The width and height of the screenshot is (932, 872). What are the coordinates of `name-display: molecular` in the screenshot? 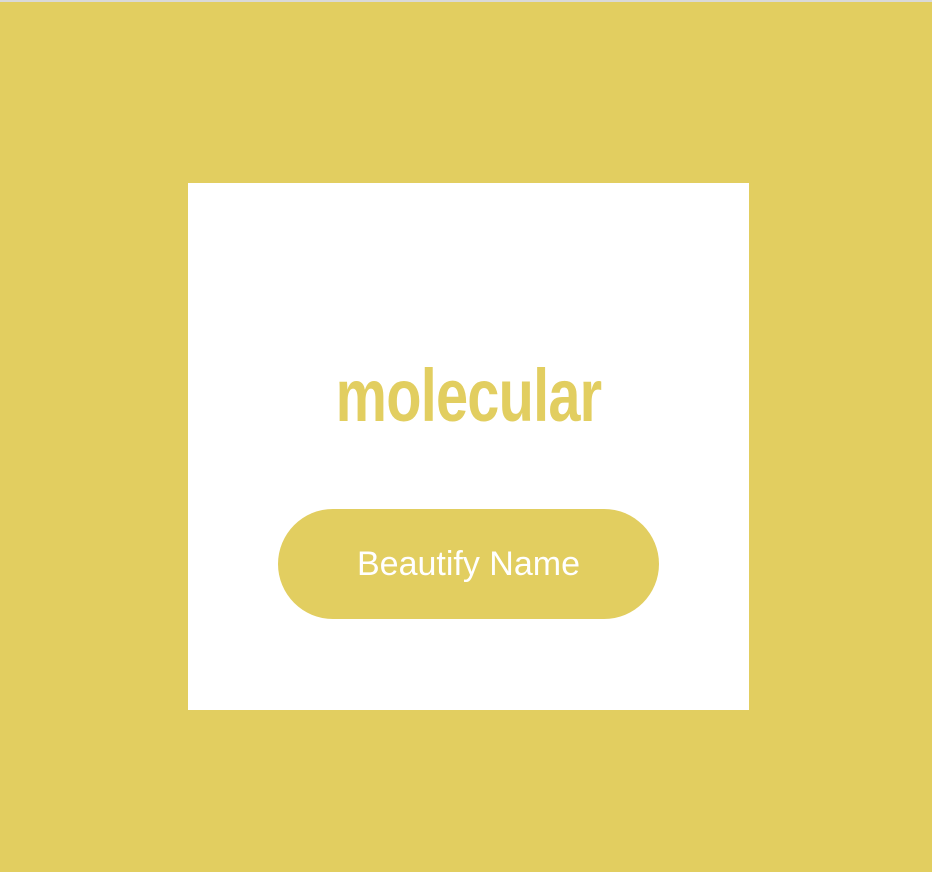 It's located at (468, 395).